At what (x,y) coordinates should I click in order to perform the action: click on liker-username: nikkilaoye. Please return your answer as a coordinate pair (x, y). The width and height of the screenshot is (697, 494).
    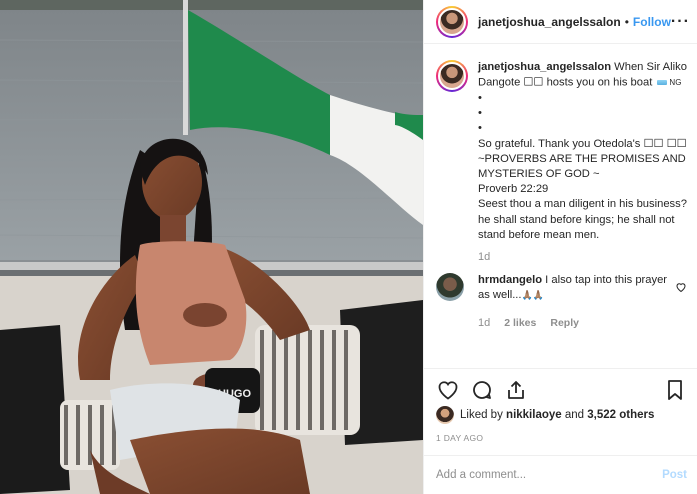
    Looking at the image, I should click on (534, 415).